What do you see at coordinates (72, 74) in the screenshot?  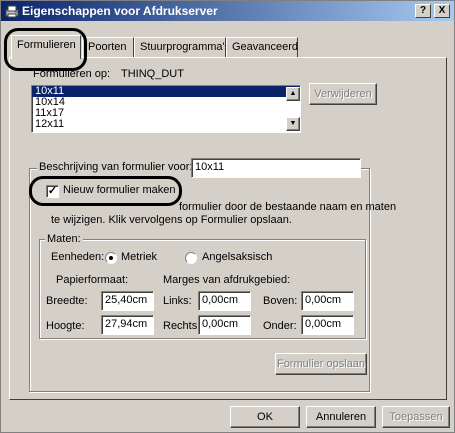 I see `forms-on-label: Formulieren op:` at bounding box center [72, 74].